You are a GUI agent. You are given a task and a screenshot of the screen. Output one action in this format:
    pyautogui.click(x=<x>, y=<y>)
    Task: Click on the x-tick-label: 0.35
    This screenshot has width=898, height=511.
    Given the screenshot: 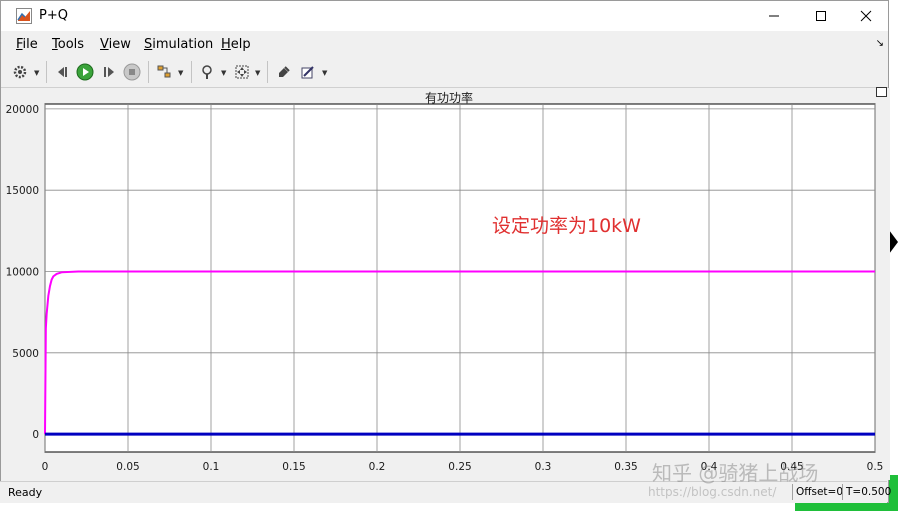 What is the action you would take?
    pyautogui.click(x=625, y=467)
    